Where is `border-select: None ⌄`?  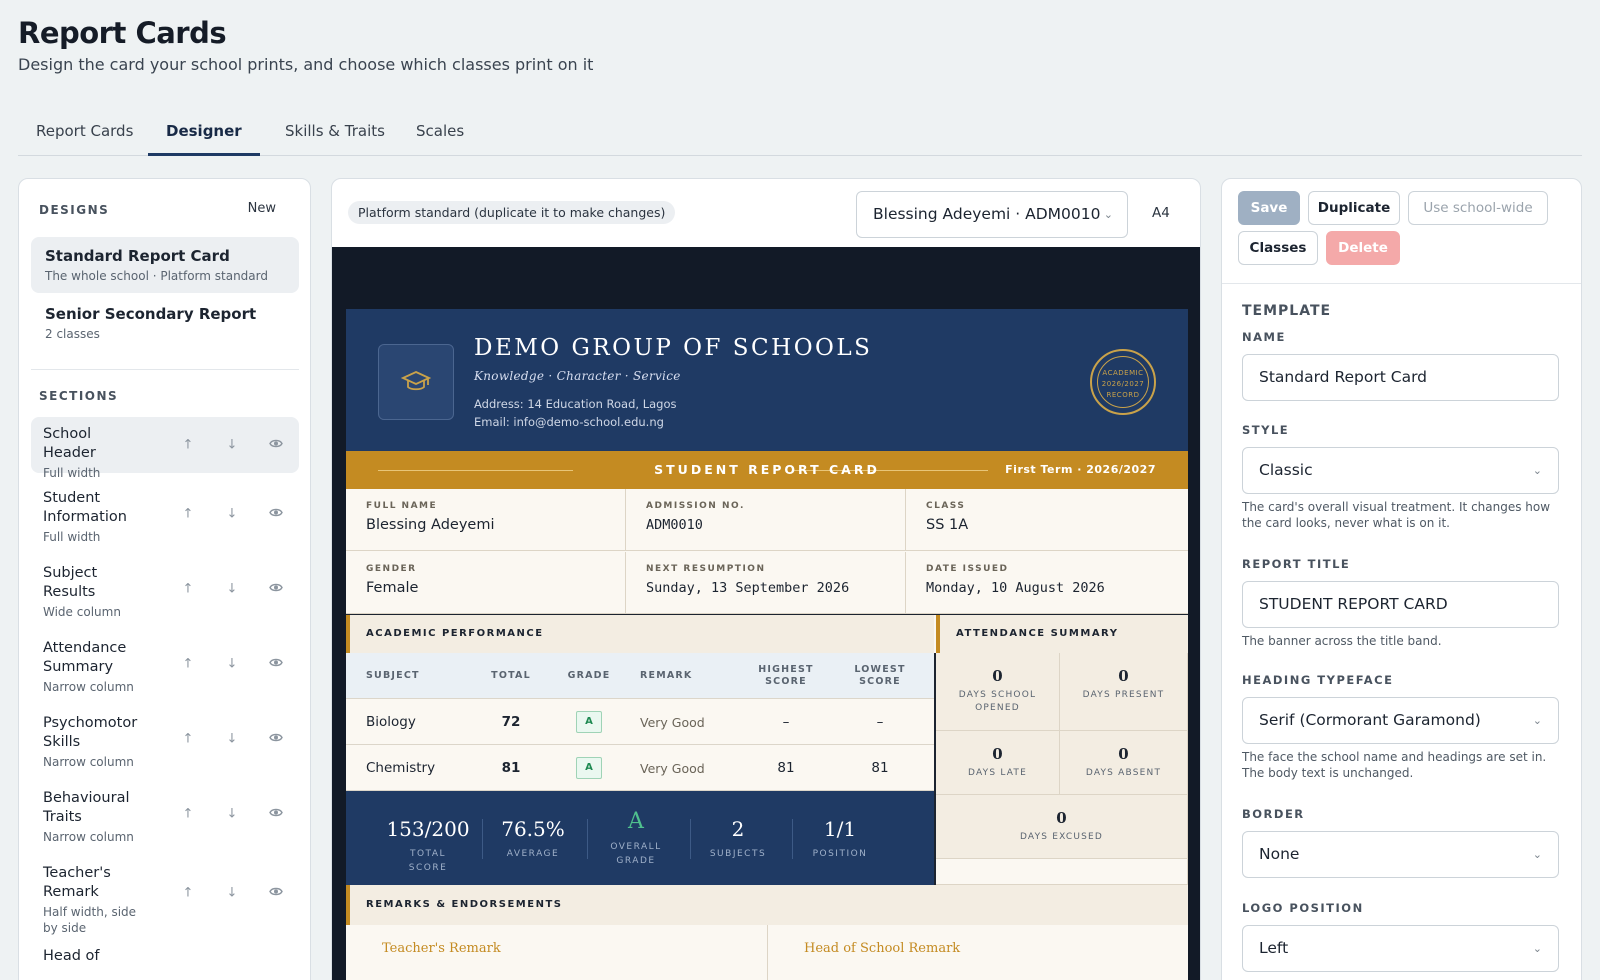 border-select: None ⌄ is located at coordinates (1400, 854).